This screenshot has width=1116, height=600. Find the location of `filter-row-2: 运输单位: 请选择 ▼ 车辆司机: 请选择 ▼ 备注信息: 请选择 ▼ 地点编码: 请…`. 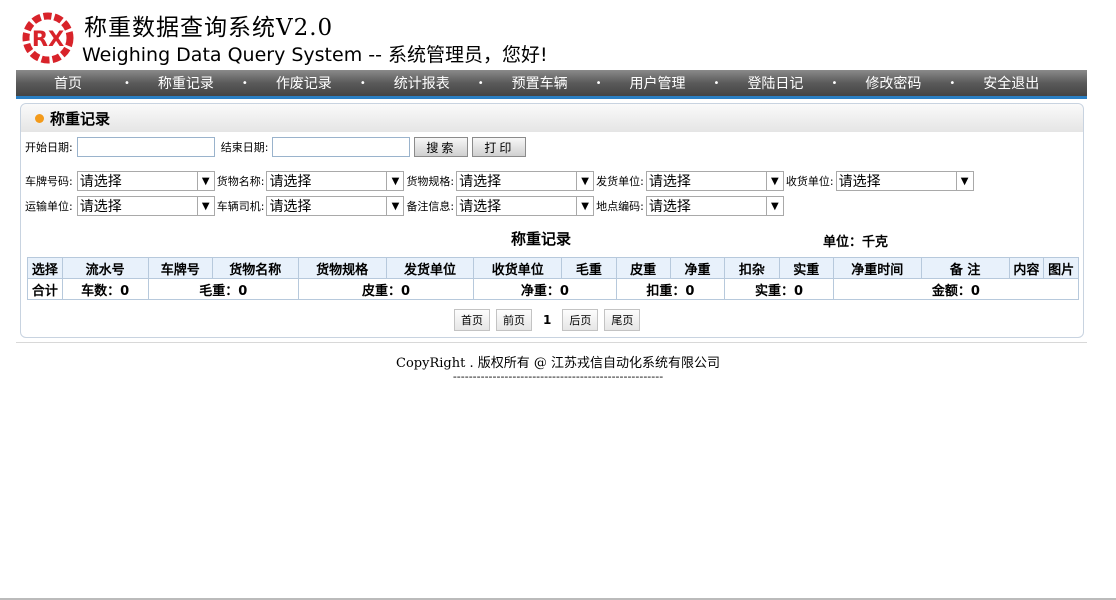

filter-row-2: 运输单位: 请选择 ▼ 车辆司机: 请选择 ▼ 备注信息: 请选择 ▼ 地点编码: 请… is located at coordinates (404, 206).